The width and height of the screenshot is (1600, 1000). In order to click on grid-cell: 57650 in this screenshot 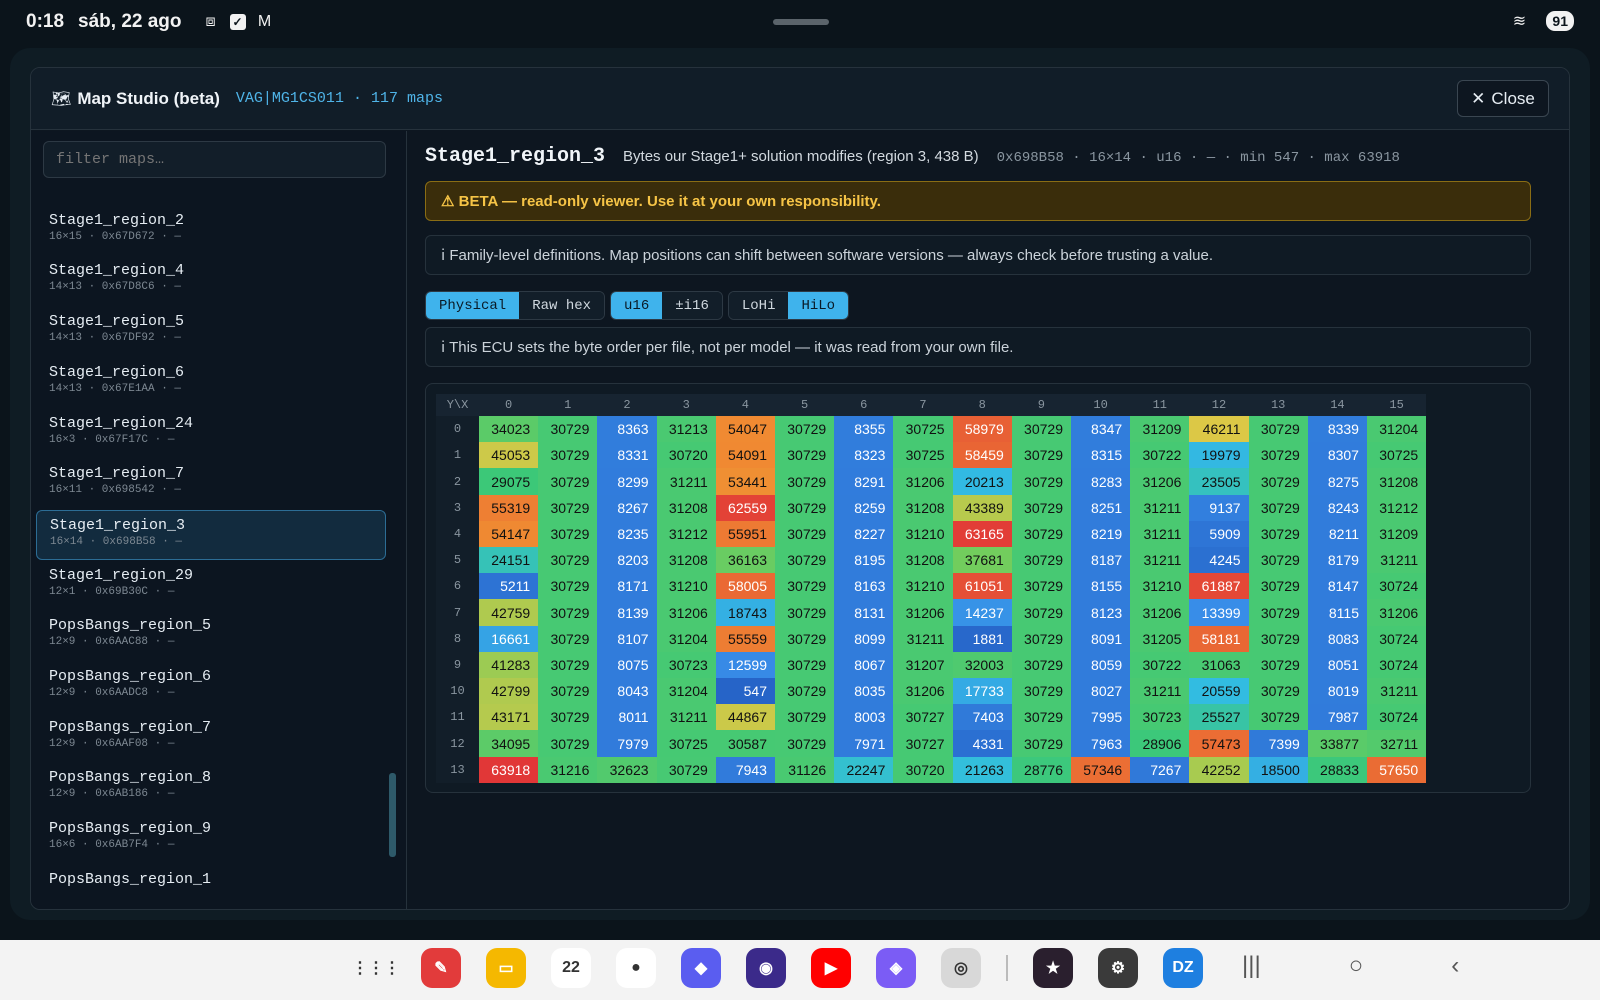, I will do `click(1397, 769)`.